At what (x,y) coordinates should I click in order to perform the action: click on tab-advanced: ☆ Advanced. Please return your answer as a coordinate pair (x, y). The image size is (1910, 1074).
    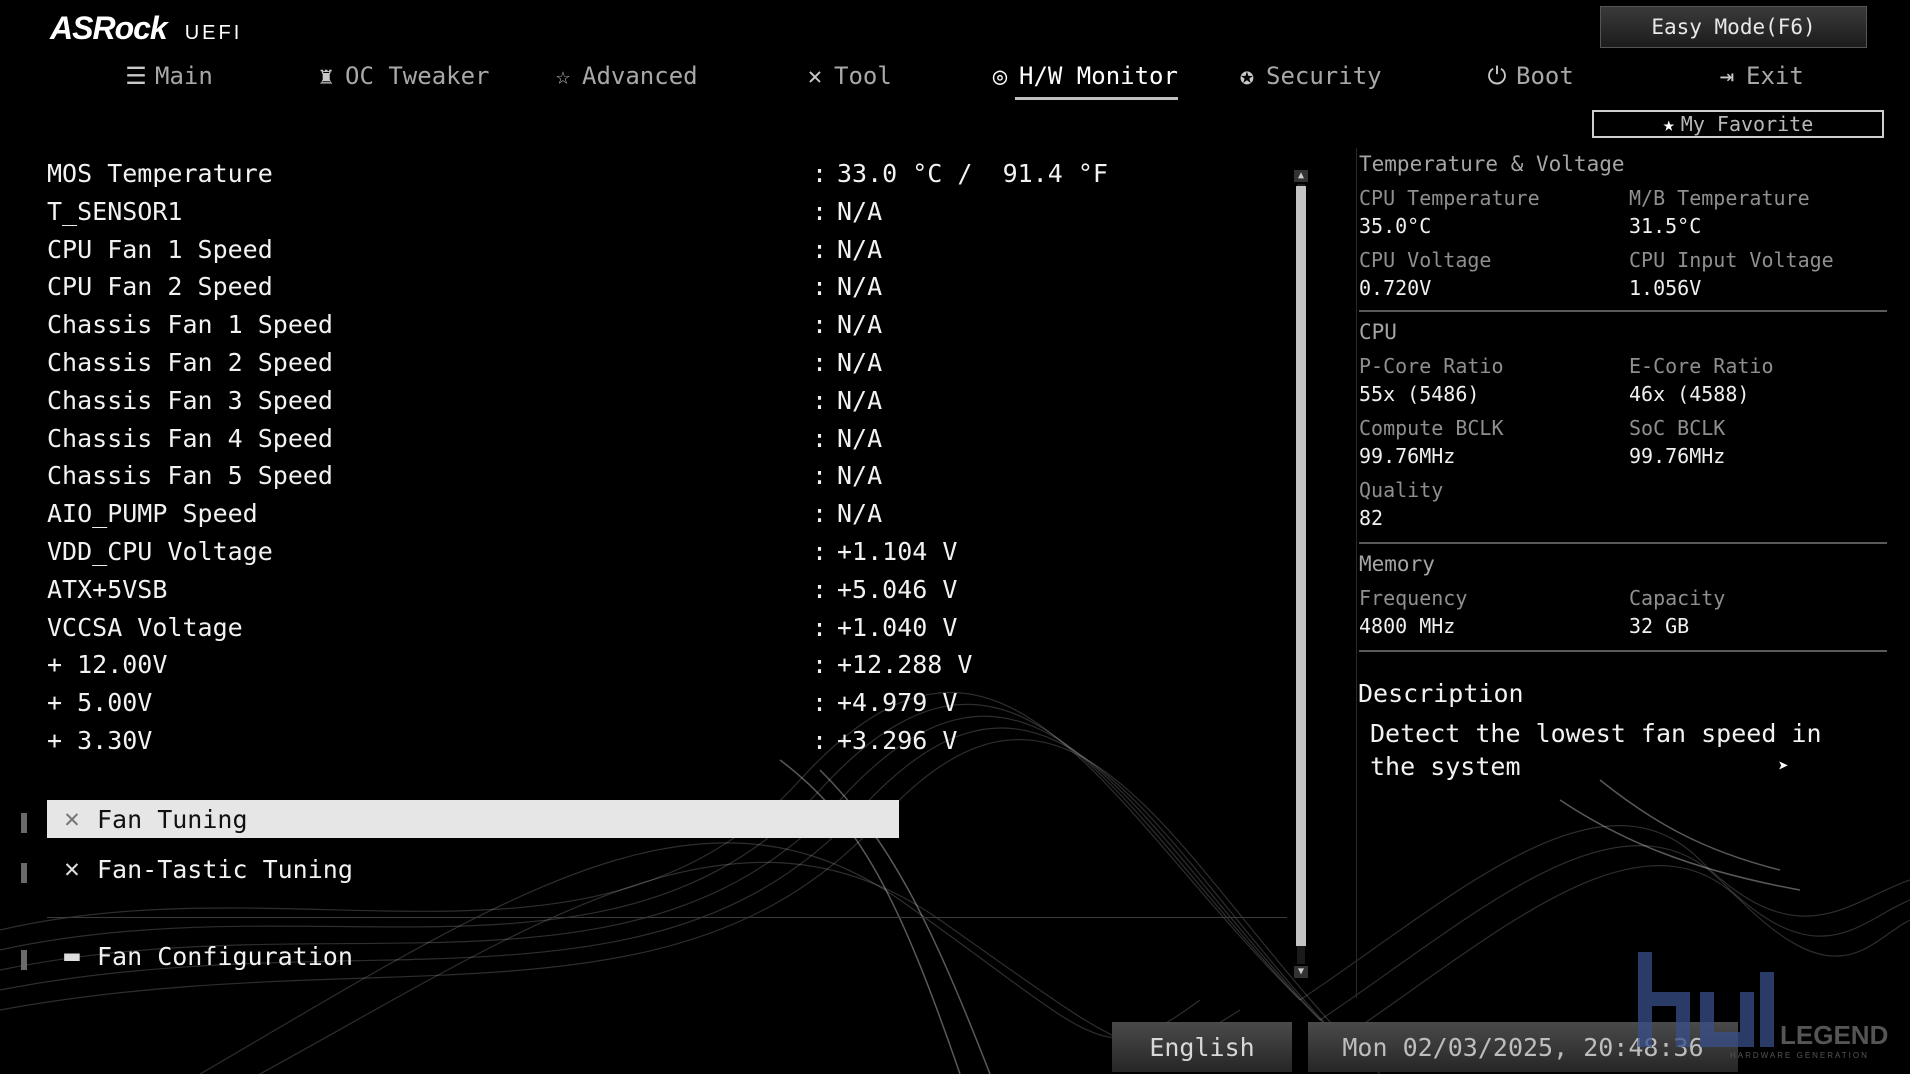
    Looking at the image, I should click on (624, 76).